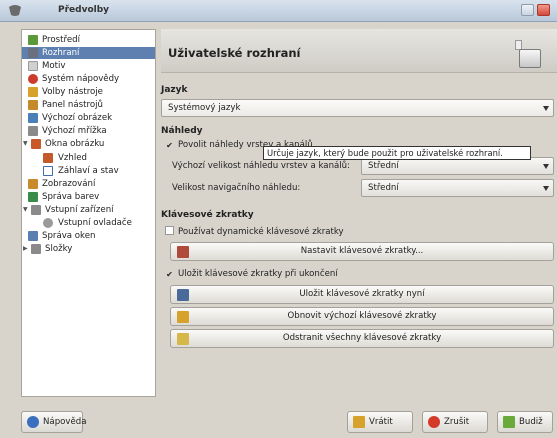  What do you see at coordinates (88, 40) in the screenshot?
I see `sidebar-item-environment: Prostředí` at bounding box center [88, 40].